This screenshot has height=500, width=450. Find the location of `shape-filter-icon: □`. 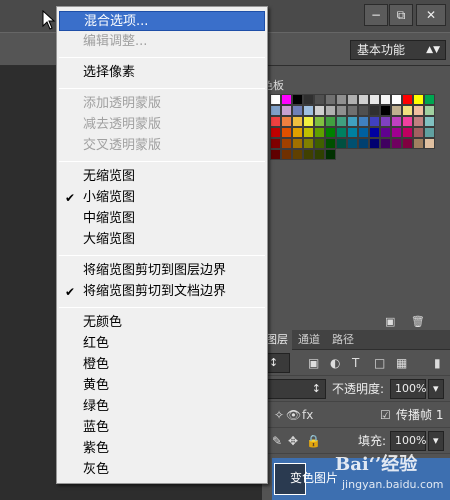

shape-filter-icon: □ is located at coordinates (379, 363).